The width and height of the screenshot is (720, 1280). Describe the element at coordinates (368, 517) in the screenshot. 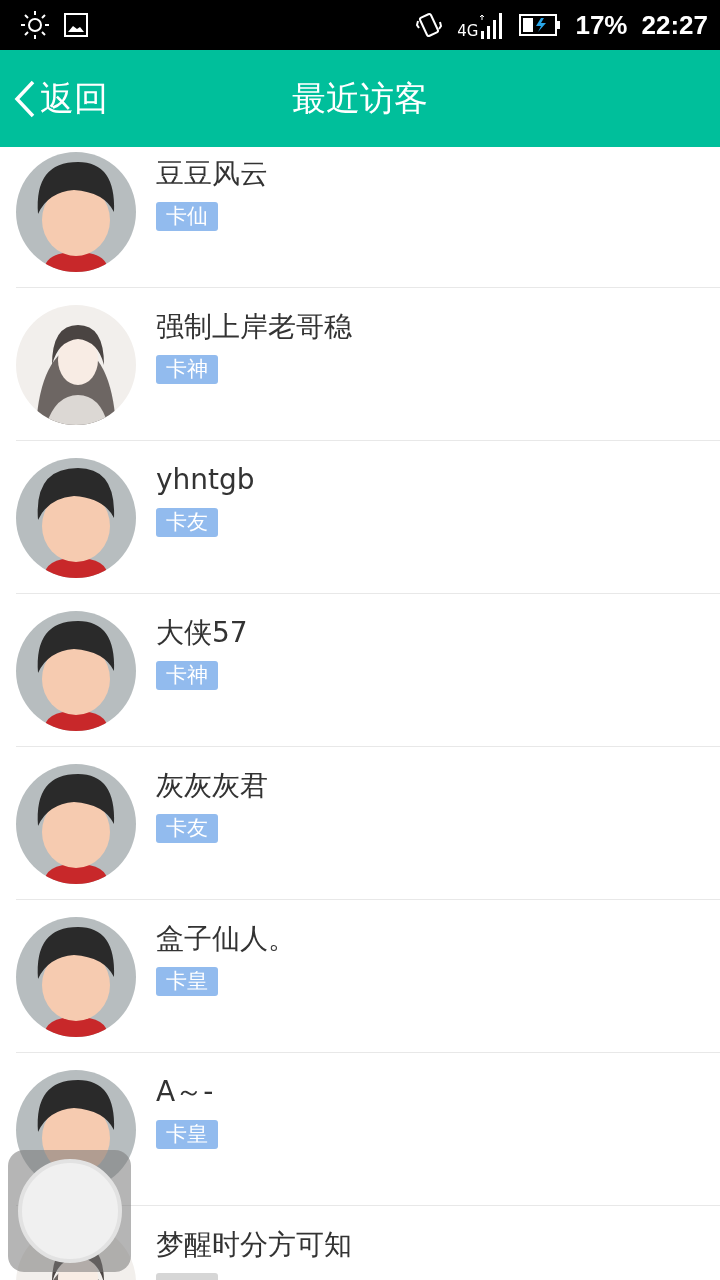

I see `visitor-row: yhntgb 卡友` at that location.